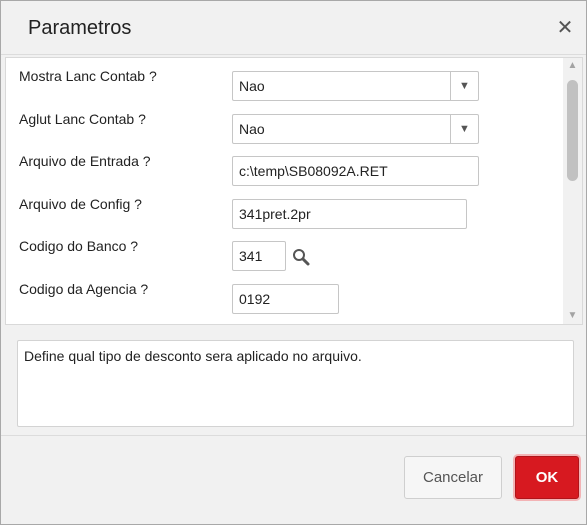 The width and height of the screenshot is (587, 525). What do you see at coordinates (259, 256) in the screenshot?
I see `input-codigo-banco: 341` at bounding box center [259, 256].